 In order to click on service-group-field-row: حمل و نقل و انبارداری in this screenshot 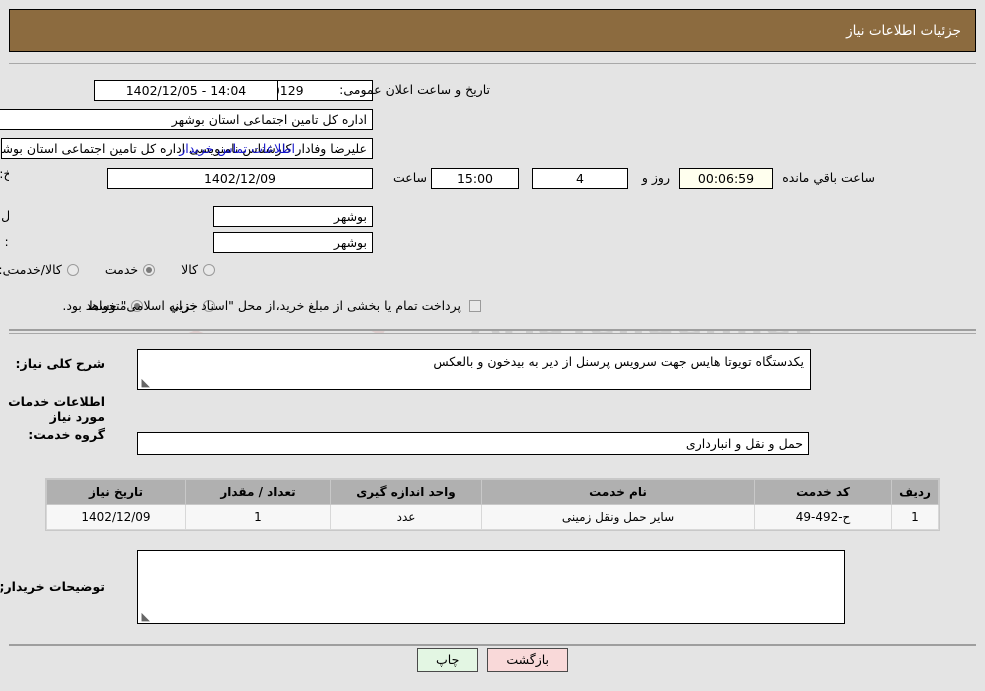, I will do `click(473, 443)`.